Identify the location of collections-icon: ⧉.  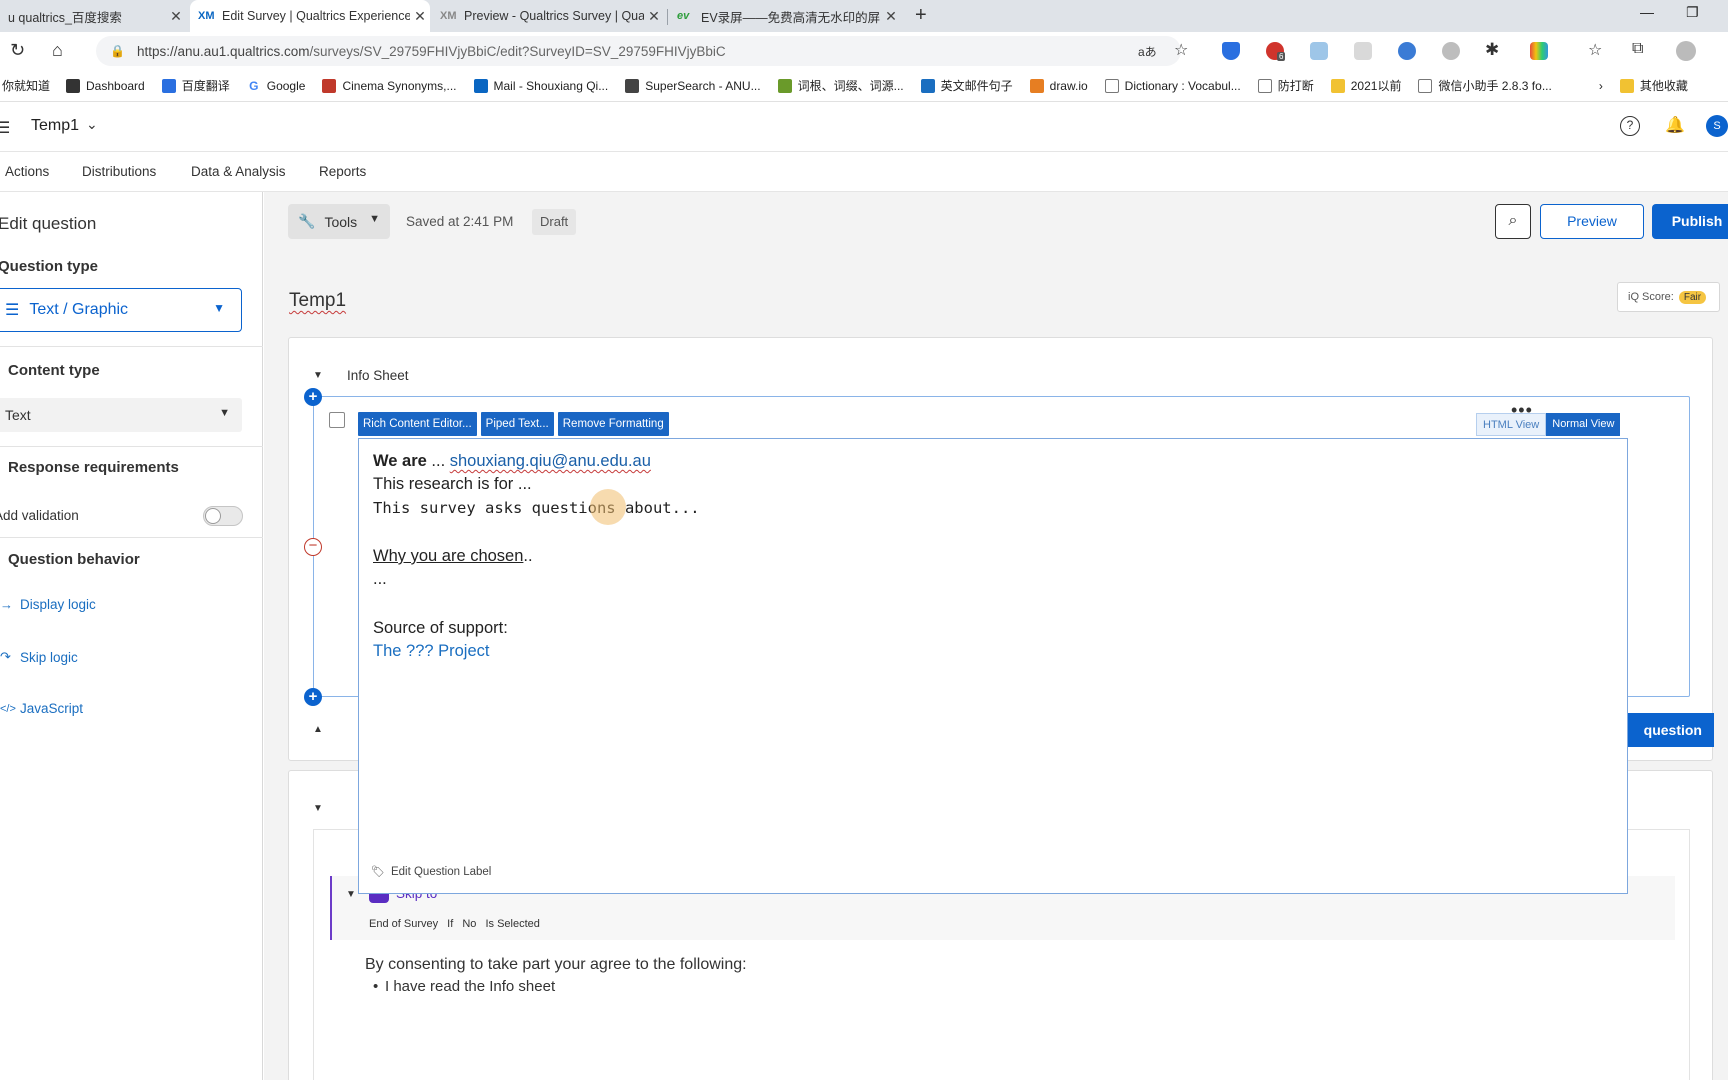
(1637, 49).